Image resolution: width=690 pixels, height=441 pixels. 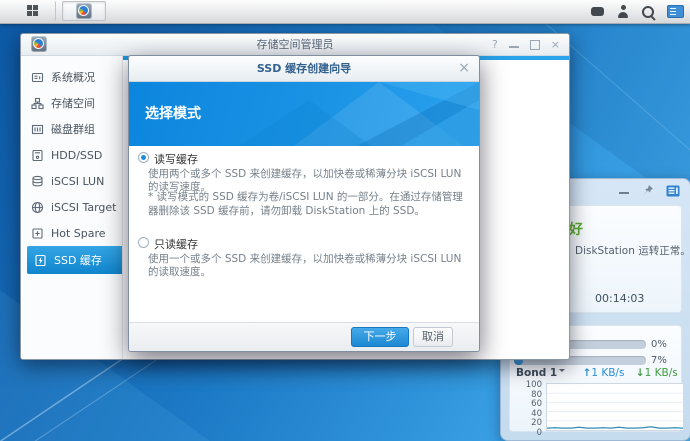 I want to click on usage-percent: 0%, so click(x=659, y=344).